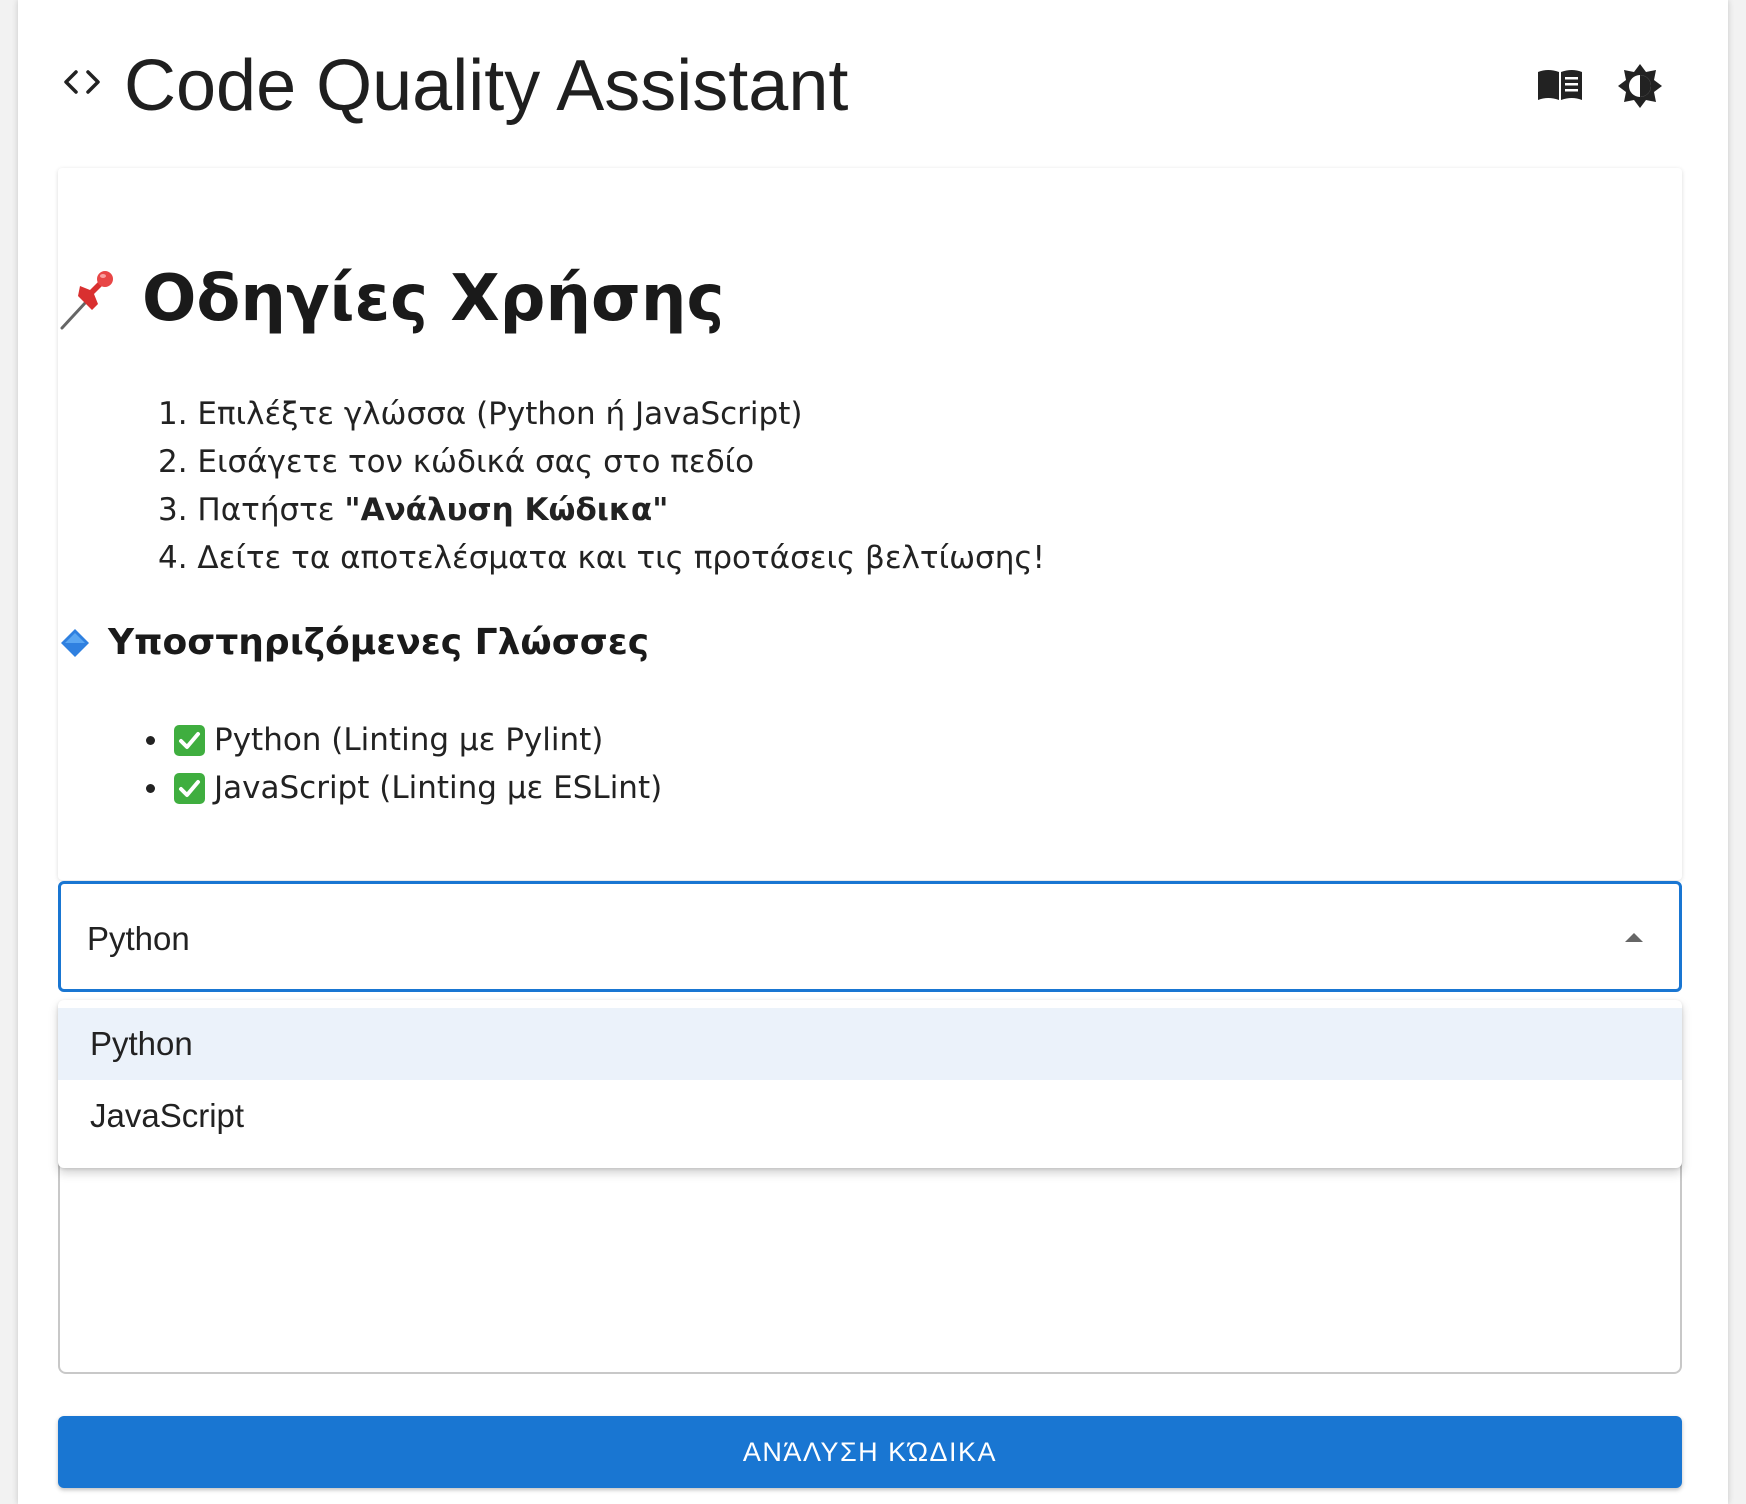 Image resolution: width=1746 pixels, height=1504 pixels. What do you see at coordinates (438, 788) in the screenshot?
I see `language-item-label: JavaScript (Linting με ESLint)` at bounding box center [438, 788].